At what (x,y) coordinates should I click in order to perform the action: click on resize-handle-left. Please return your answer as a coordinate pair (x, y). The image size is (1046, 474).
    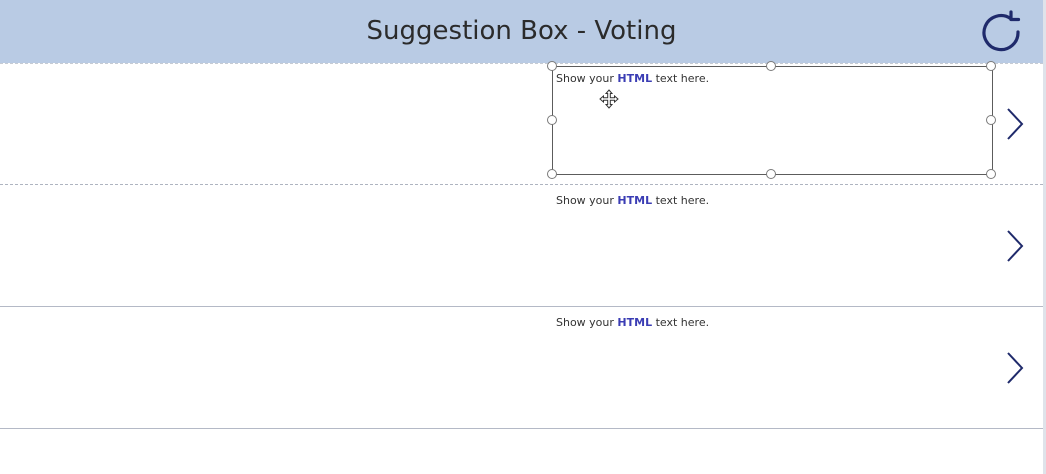
    Looking at the image, I should click on (552, 120).